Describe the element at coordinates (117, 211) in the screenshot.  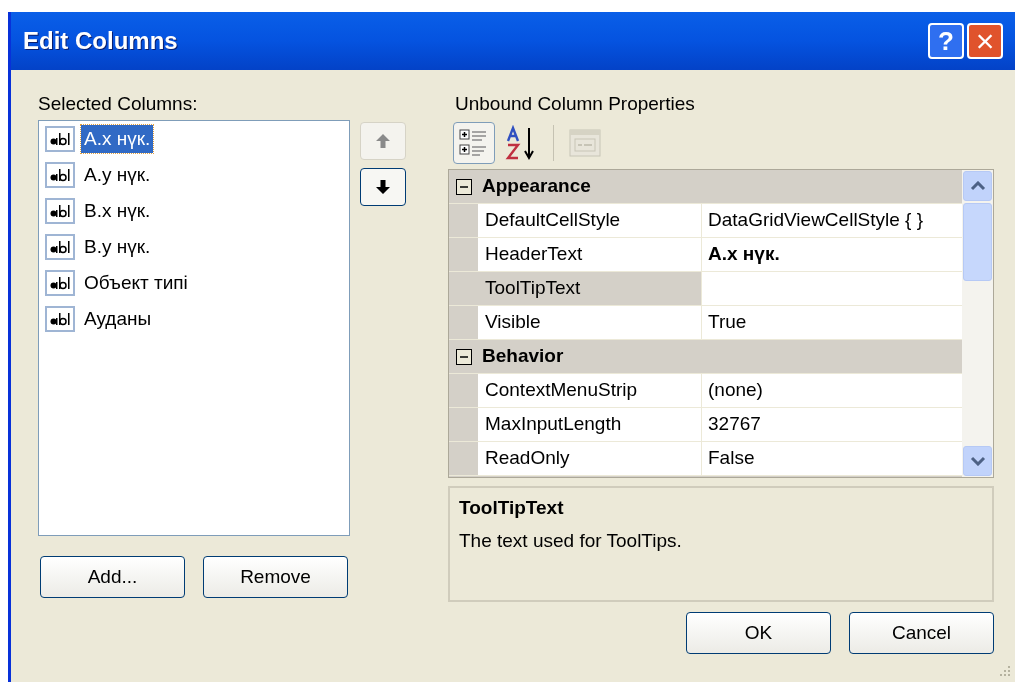
I see `list-item: В.х нүк.` at that location.